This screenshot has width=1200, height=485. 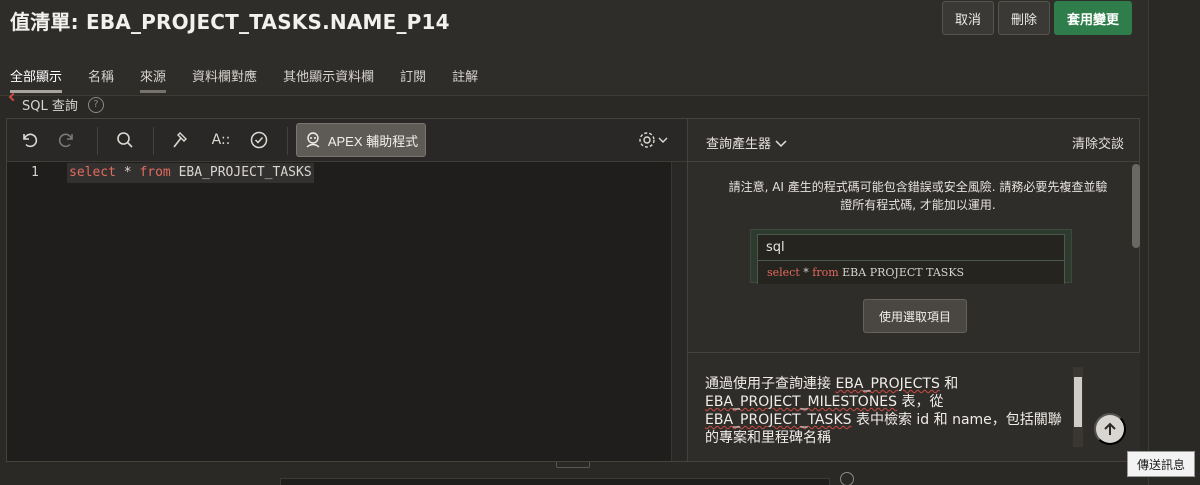 I want to click on code-card-code: select * from EBA PROJECT TASKS, so click(x=865, y=272).